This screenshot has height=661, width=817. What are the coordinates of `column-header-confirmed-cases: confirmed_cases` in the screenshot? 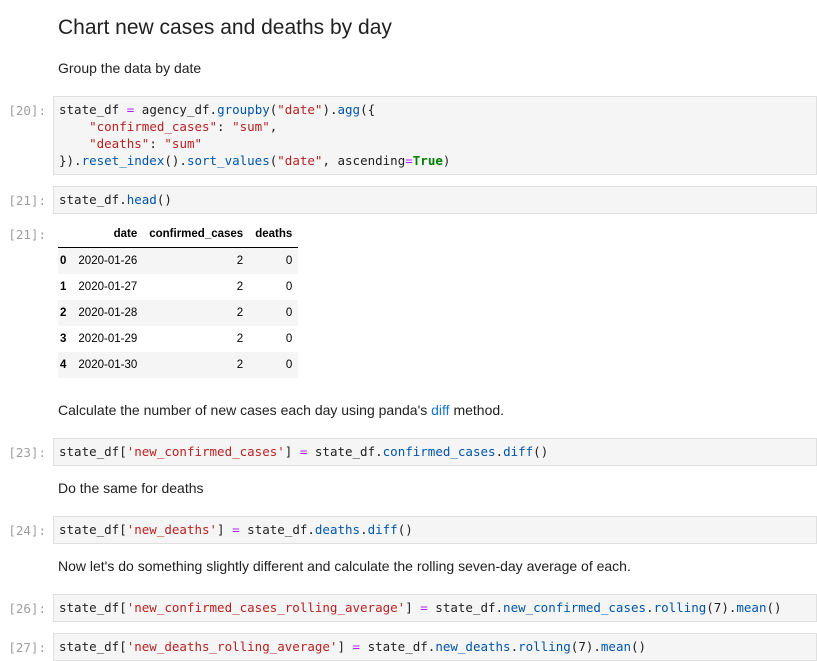 It's located at (196, 236).